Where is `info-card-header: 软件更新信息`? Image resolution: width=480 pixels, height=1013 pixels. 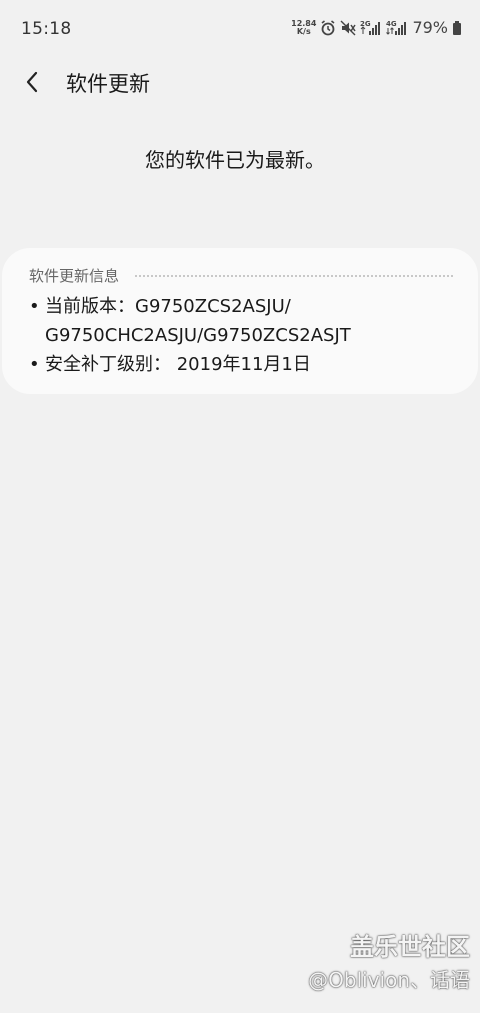 info-card-header: 软件更新信息 is located at coordinates (241, 275).